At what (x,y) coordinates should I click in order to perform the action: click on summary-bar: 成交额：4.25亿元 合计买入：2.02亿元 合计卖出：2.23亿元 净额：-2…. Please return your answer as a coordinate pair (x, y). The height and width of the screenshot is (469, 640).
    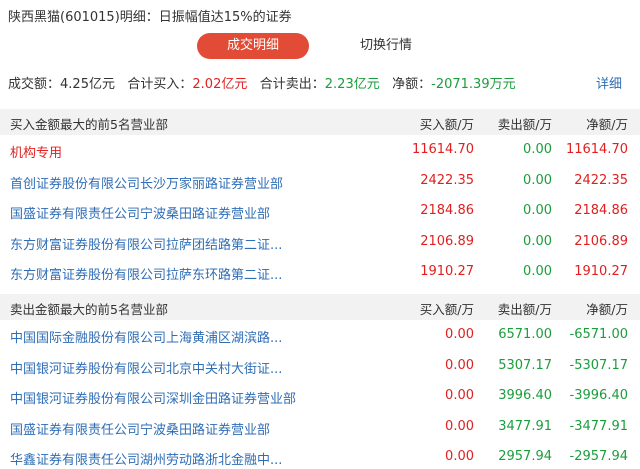
    Looking at the image, I should click on (320, 83).